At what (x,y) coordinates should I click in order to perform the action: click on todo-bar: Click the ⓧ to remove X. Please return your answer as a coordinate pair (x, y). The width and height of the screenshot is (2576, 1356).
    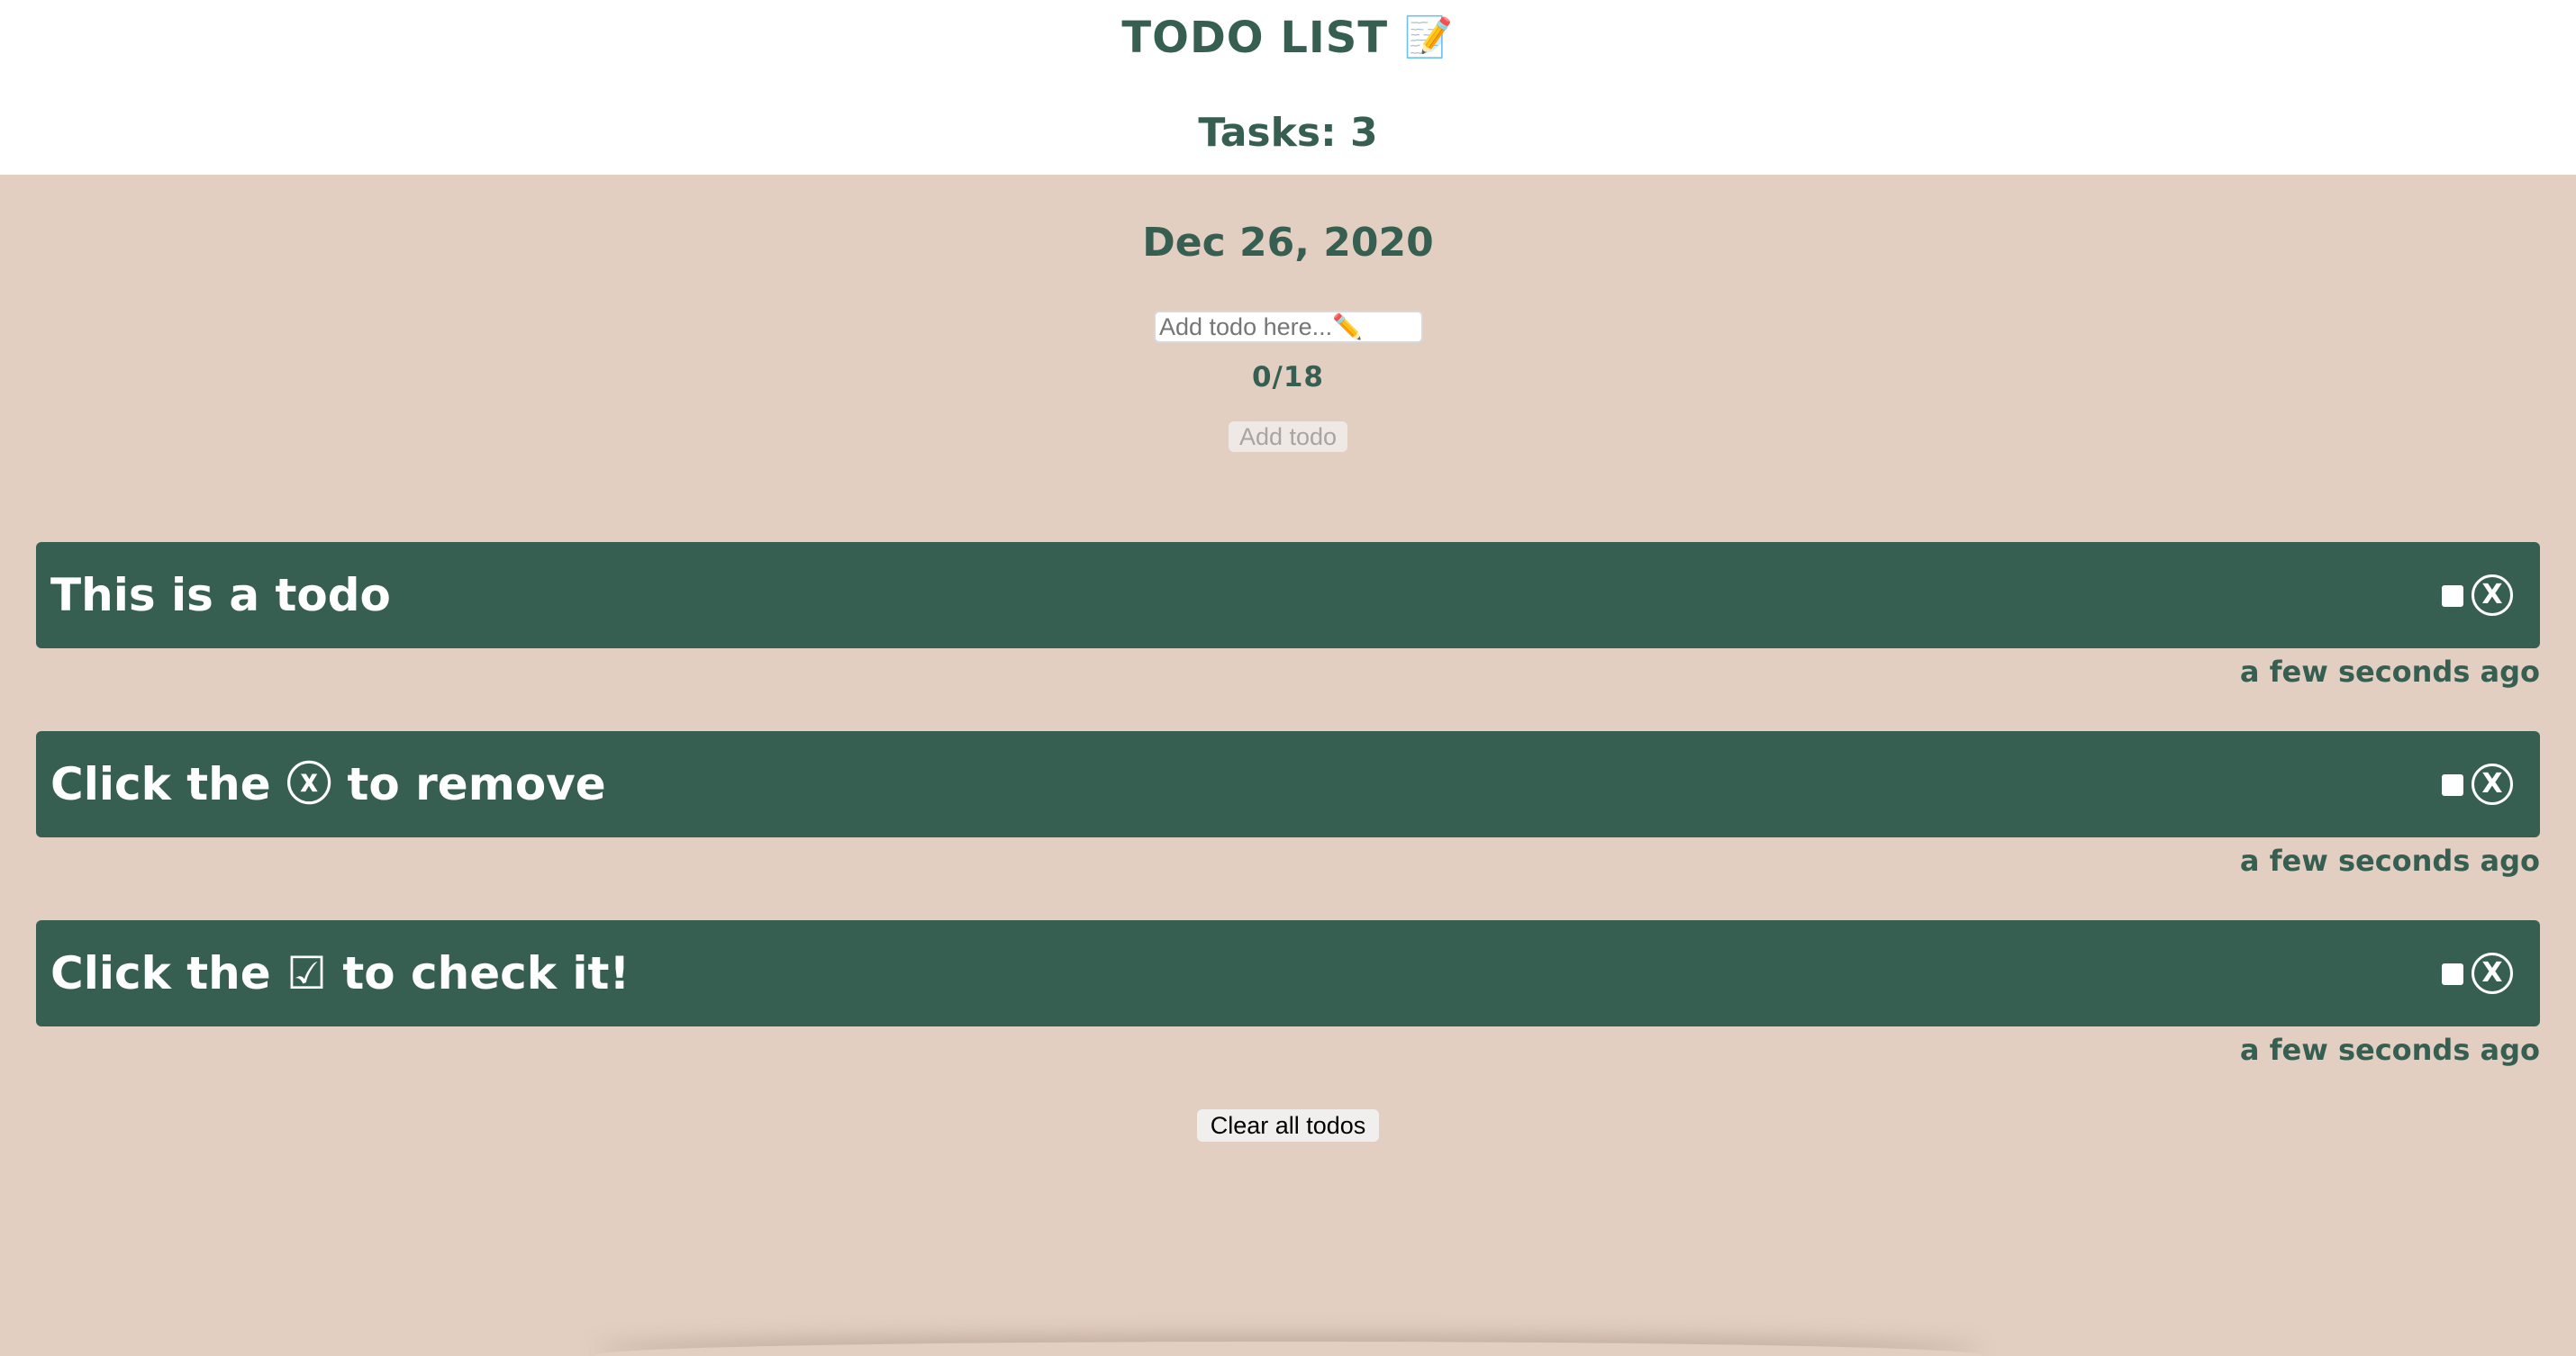
    Looking at the image, I should click on (1288, 784).